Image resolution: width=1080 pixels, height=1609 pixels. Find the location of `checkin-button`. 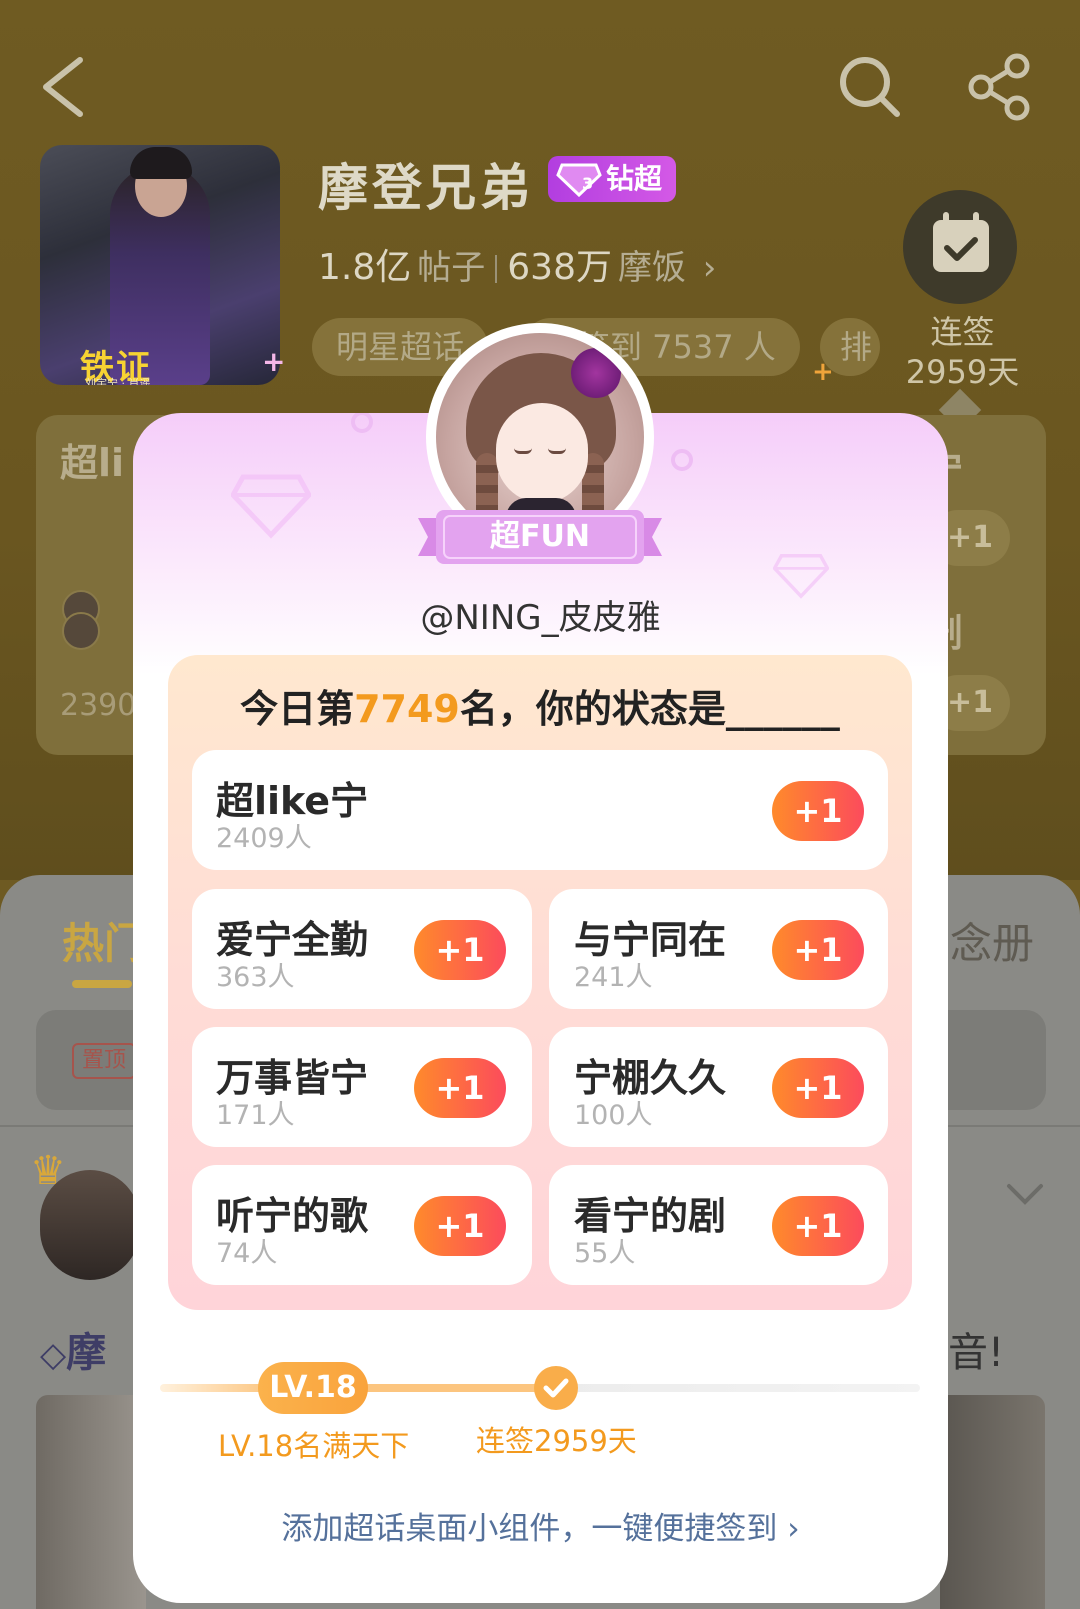

checkin-button is located at coordinates (960, 247).